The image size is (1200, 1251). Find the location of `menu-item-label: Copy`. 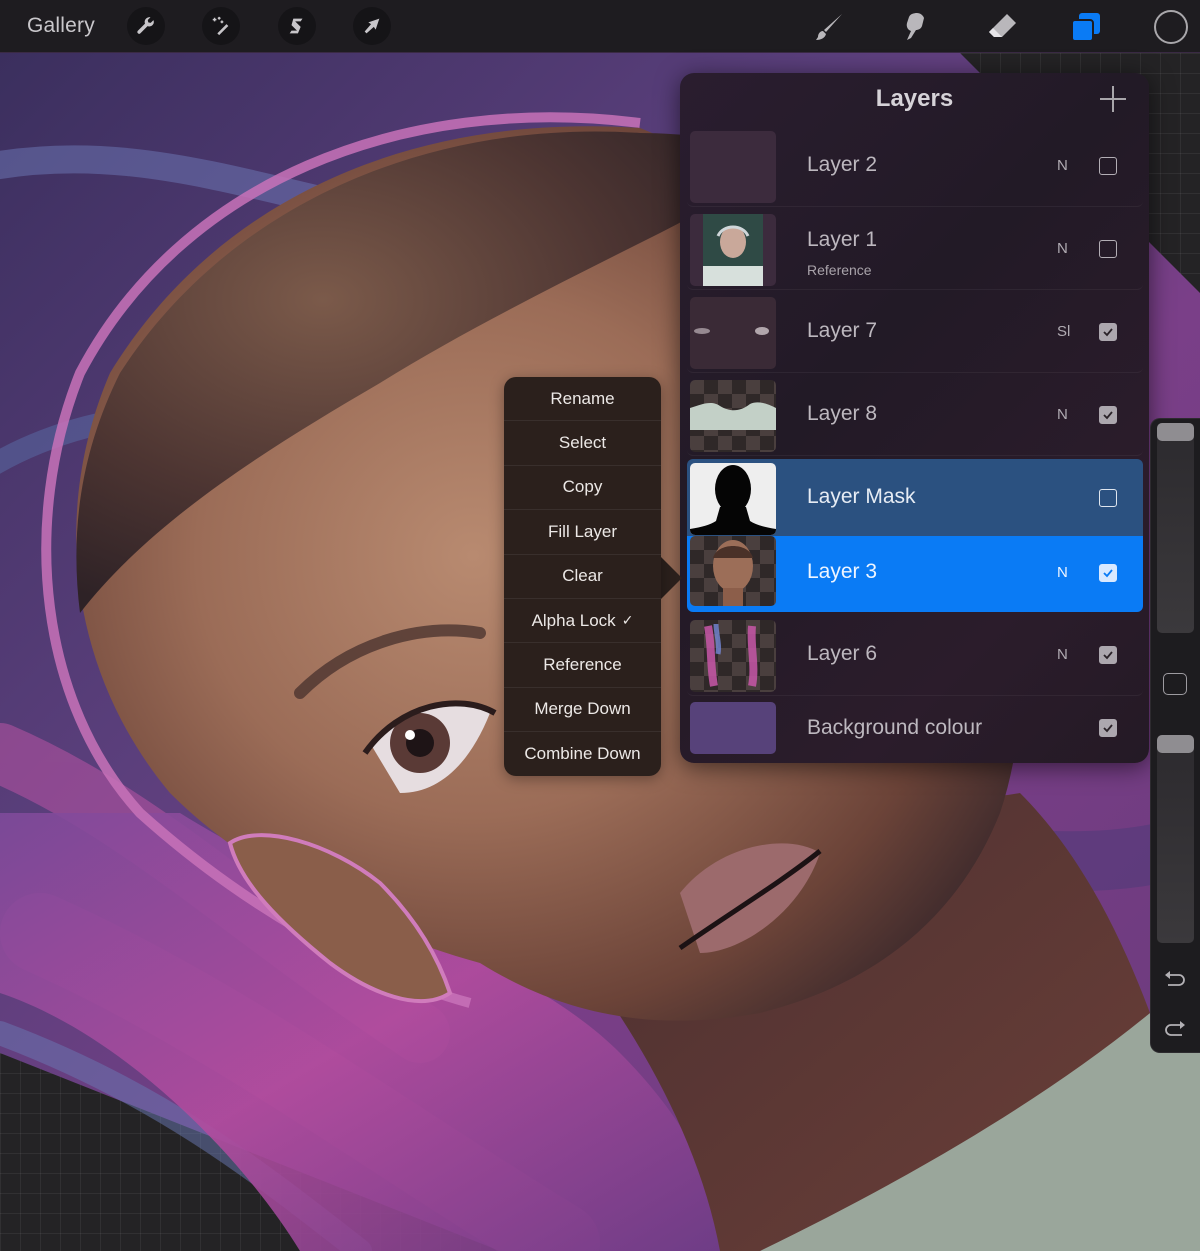

menu-item-label: Copy is located at coordinates (582, 487).